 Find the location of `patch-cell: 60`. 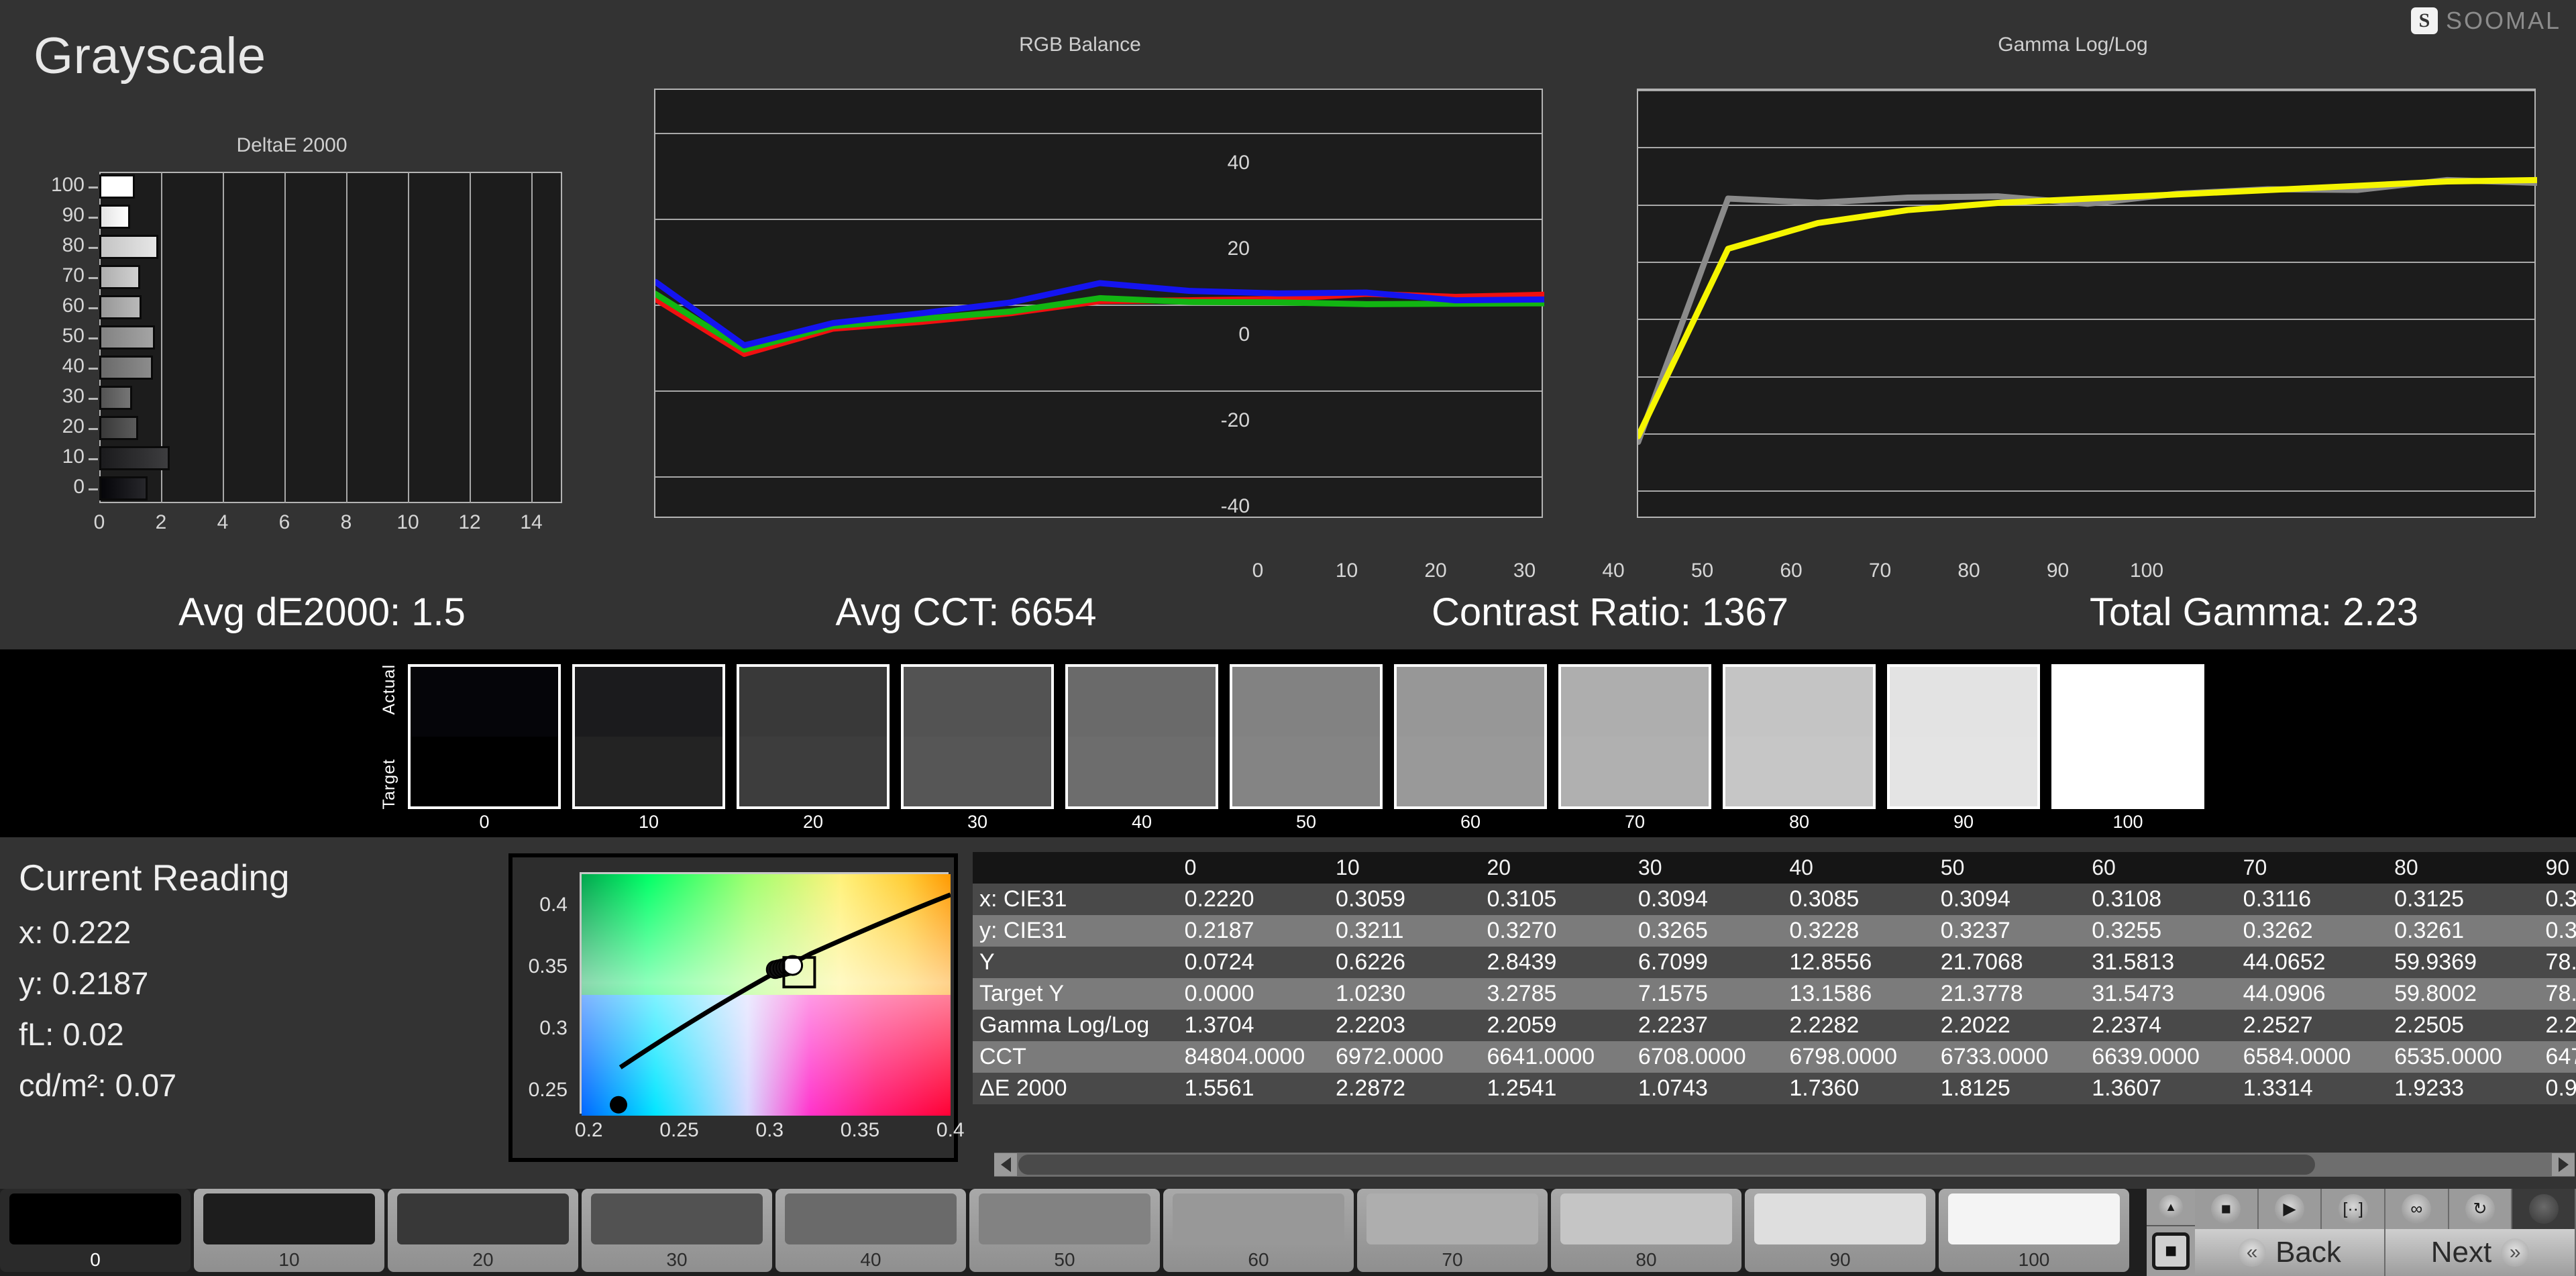

patch-cell: 60 is located at coordinates (1470, 748).